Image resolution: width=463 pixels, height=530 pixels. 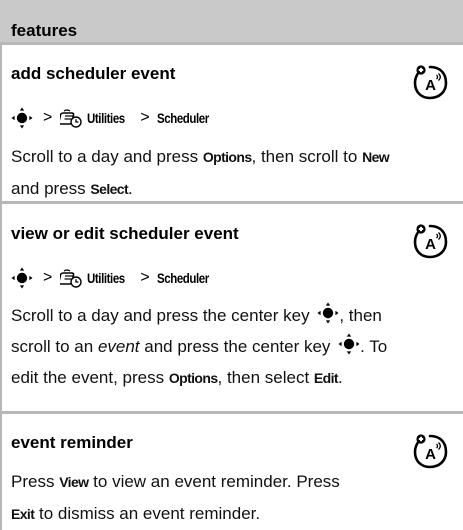 What do you see at coordinates (147, 513) in the screenshot?
I see `text-run: to dismiss an event reminder.` at bounding box center [147, 513].